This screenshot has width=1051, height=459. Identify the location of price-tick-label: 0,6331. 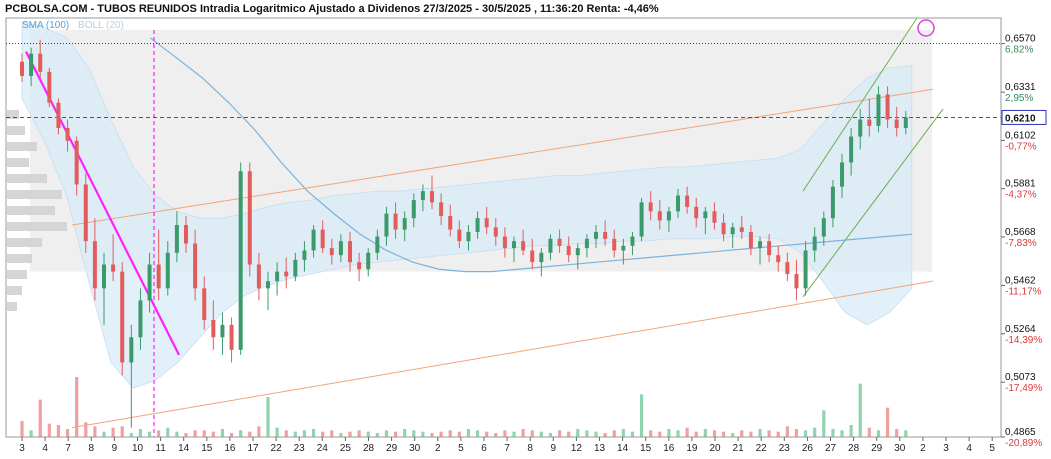
(1020, 87).